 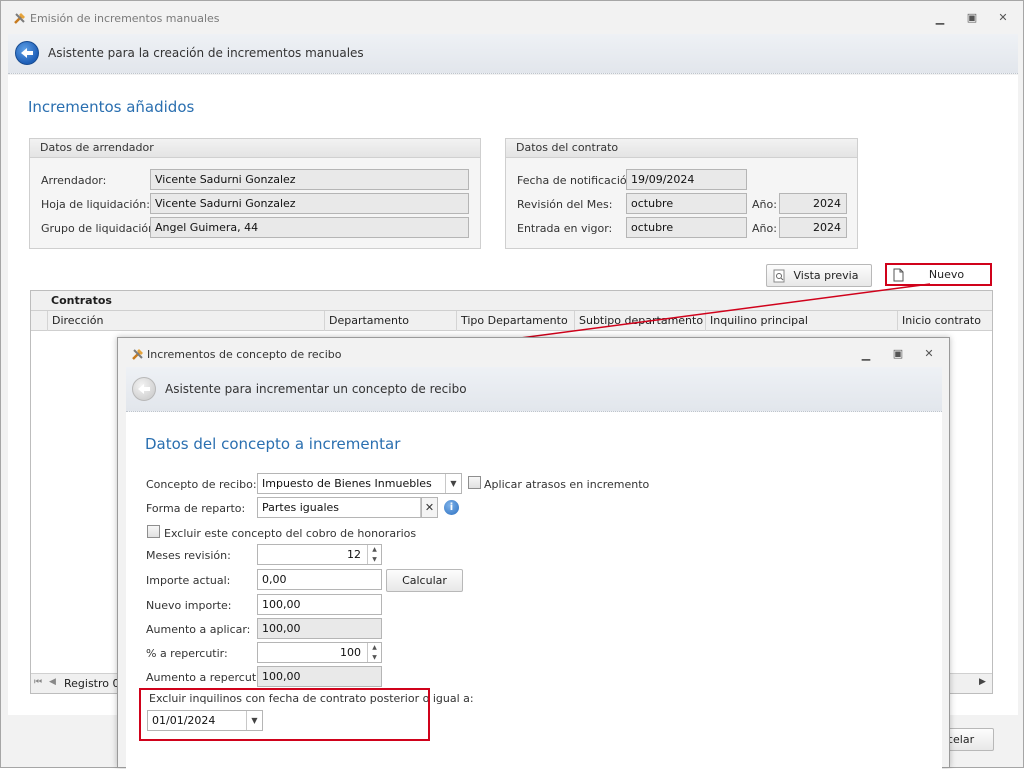 What do you see at coordinates (309, 179) in the screenshot?
I see `landlord-field: Vicente Sadurni Gonzalez` at bounding box center [309, 179].